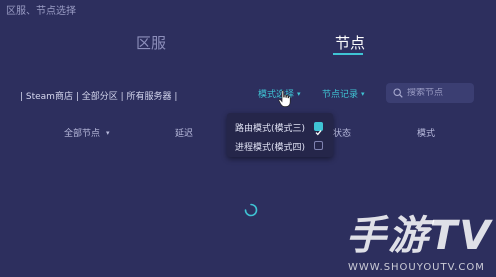  I want to click on watermark-logo: 手游TV, so click(419, 236).